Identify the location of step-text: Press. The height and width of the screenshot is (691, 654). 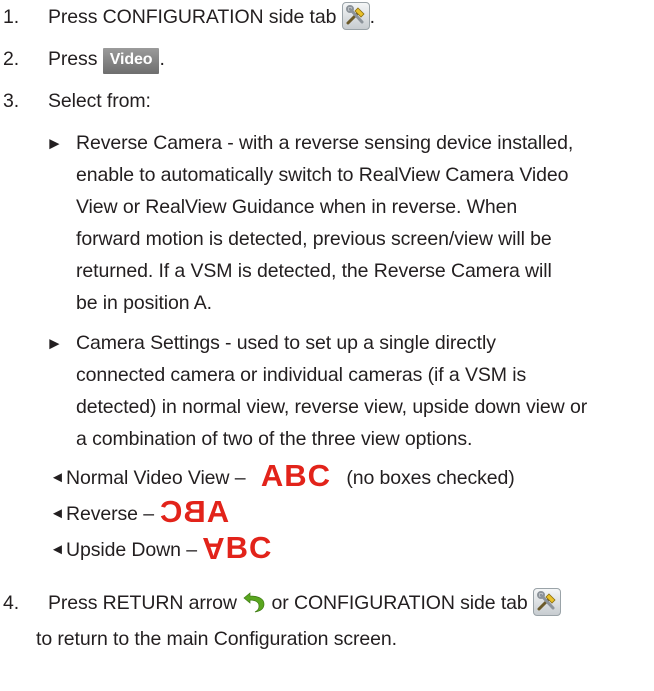
(73, 59).